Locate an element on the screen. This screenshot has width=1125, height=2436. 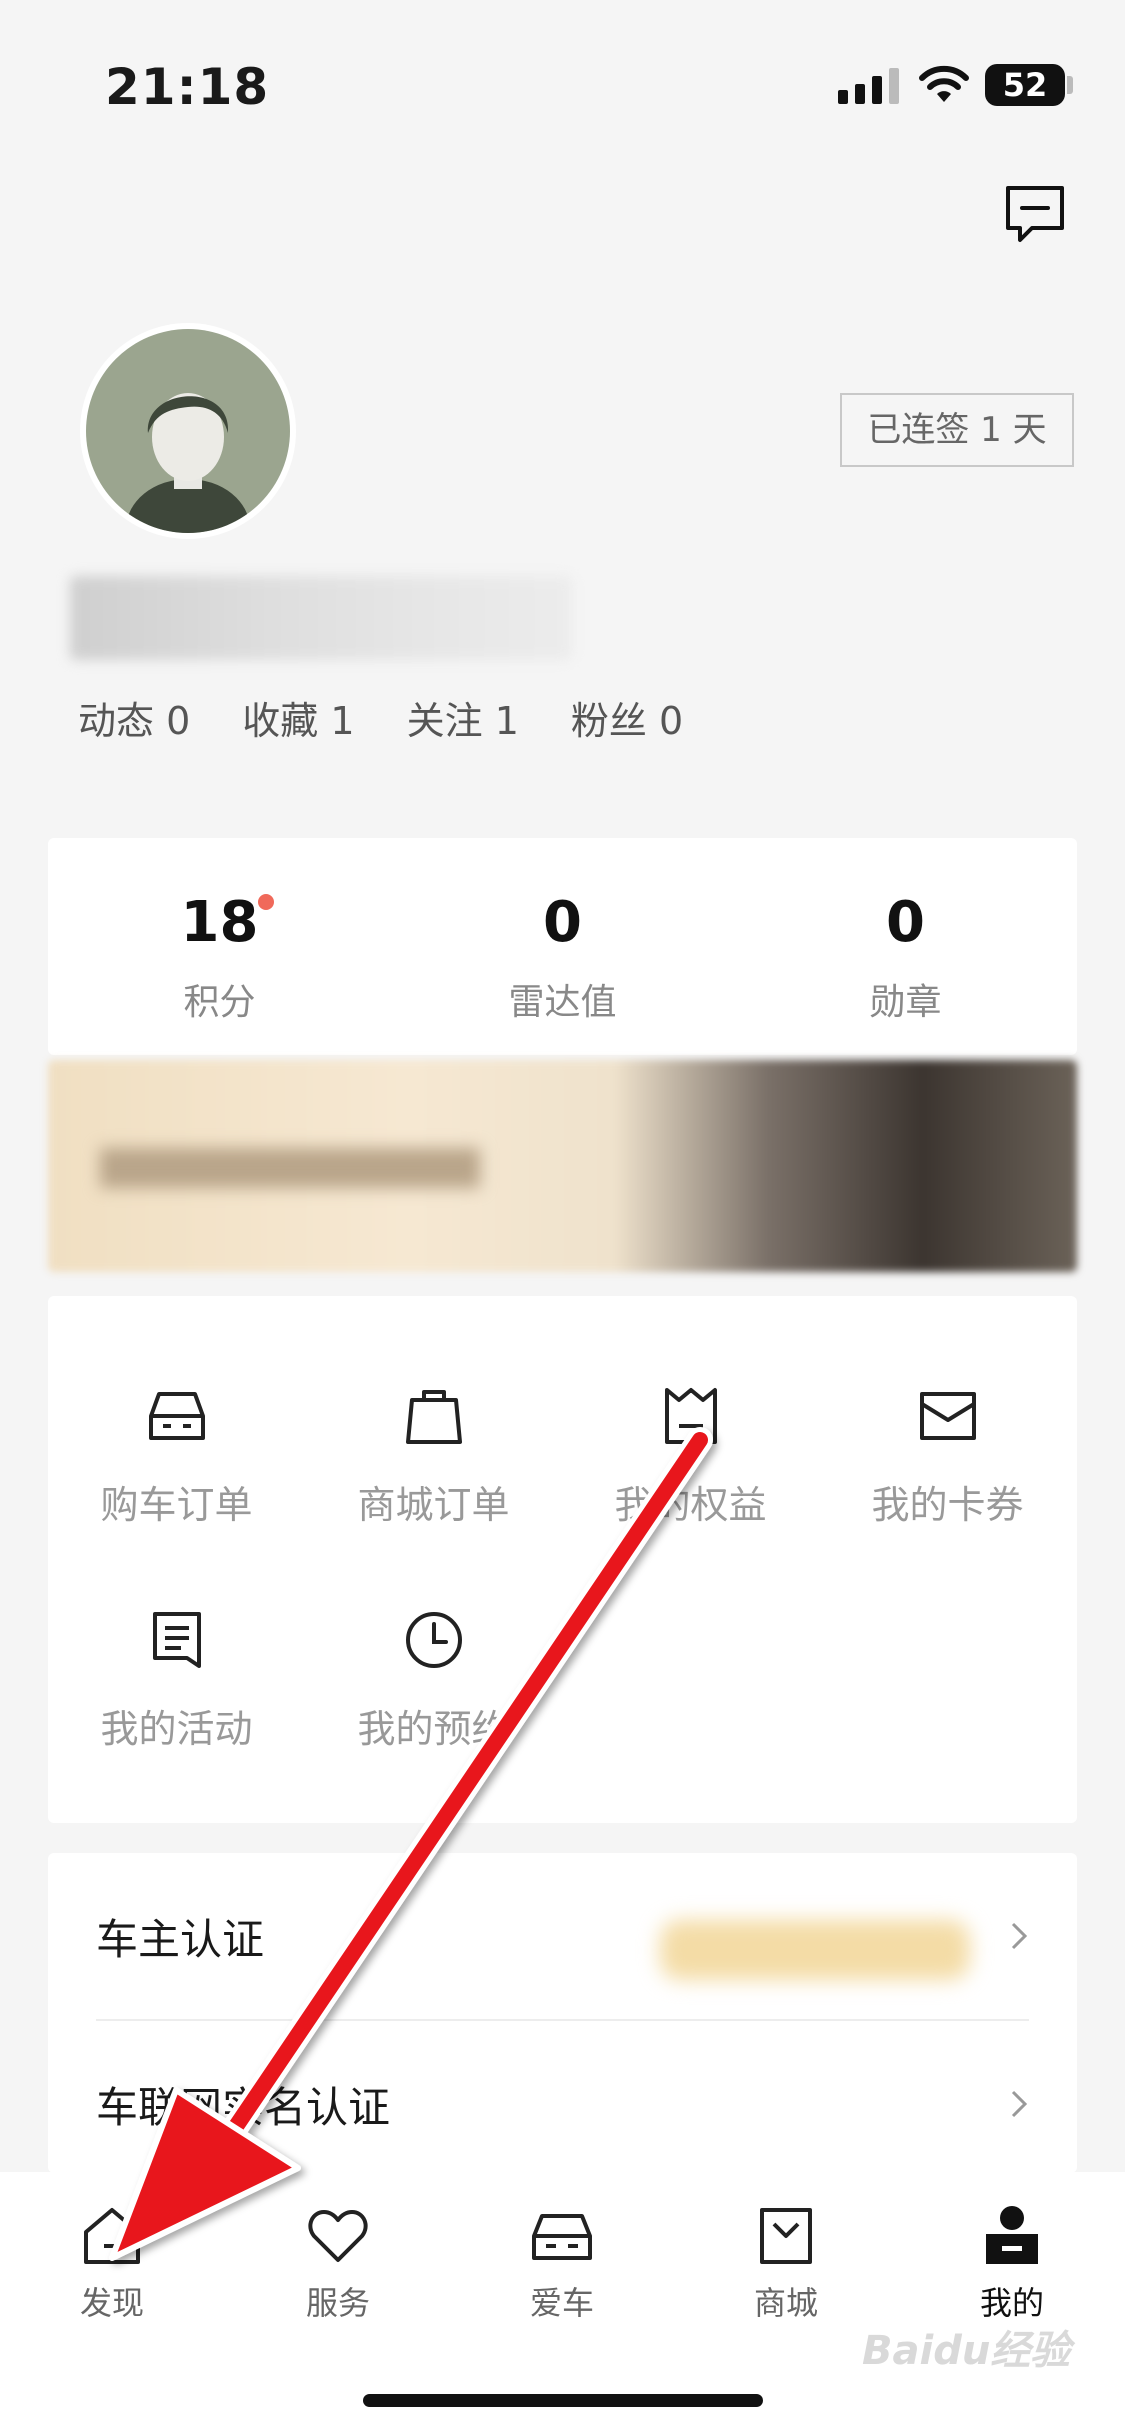
shortcut-my-activities: 我的活动 is located at coordinates (176, 1678).